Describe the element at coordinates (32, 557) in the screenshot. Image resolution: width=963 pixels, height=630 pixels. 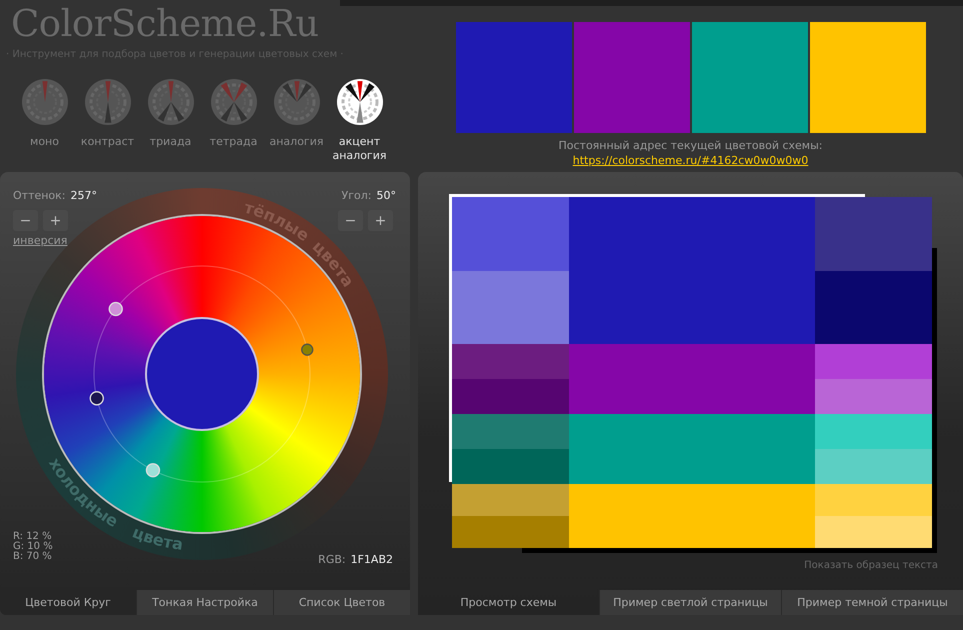
I see `rgb-percent-text: B: 70 %` at that location.